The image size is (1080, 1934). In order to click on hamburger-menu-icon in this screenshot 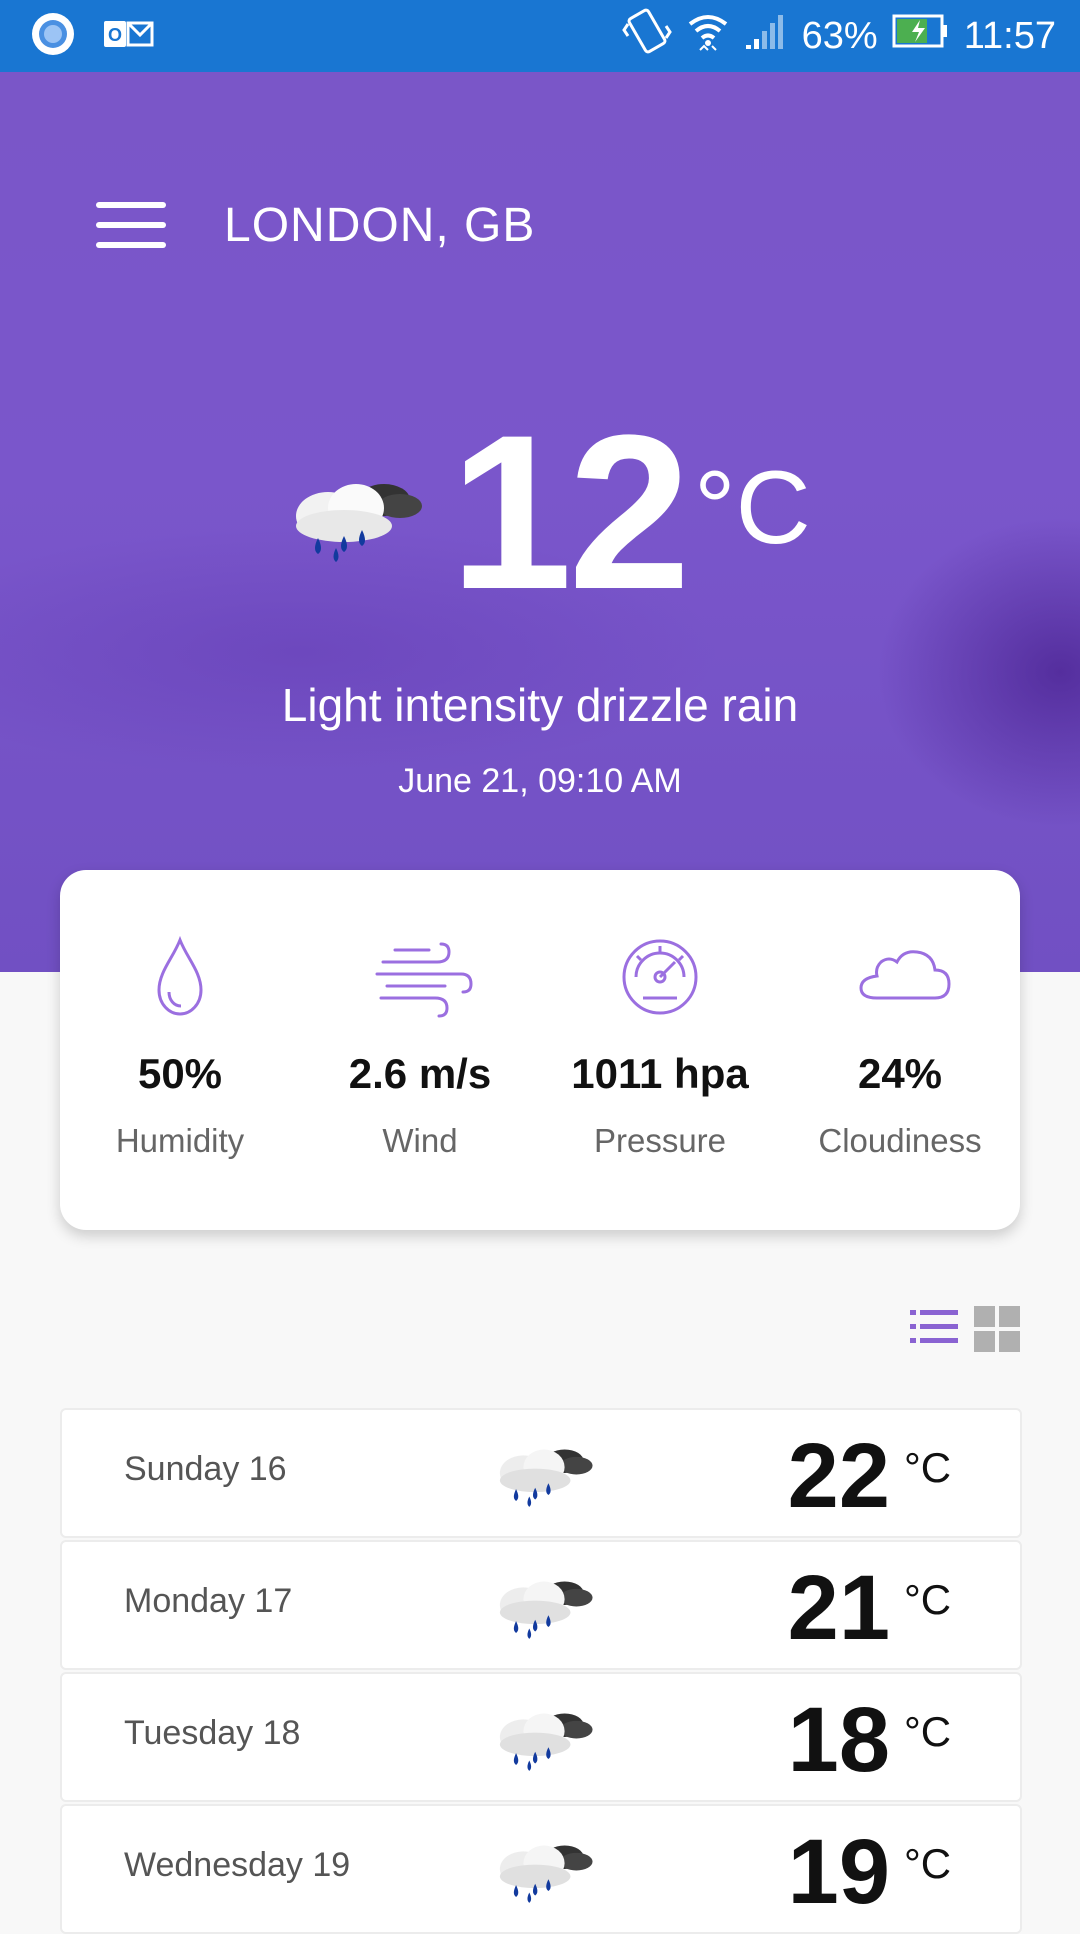, I will do `click(131, 225)`.